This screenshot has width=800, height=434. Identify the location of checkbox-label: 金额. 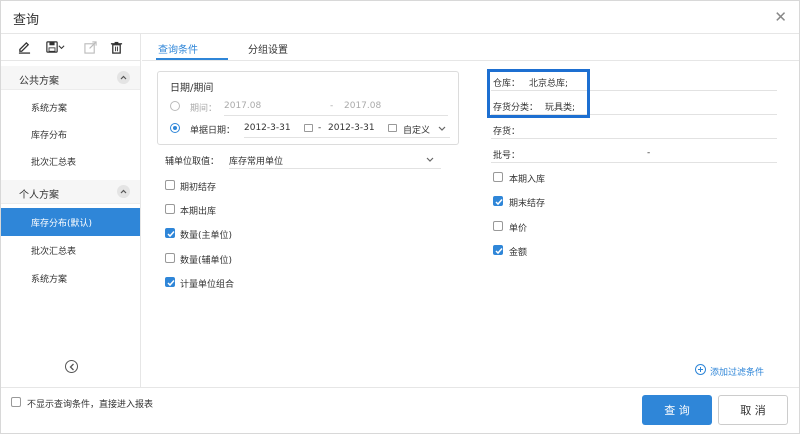
(518, 253).